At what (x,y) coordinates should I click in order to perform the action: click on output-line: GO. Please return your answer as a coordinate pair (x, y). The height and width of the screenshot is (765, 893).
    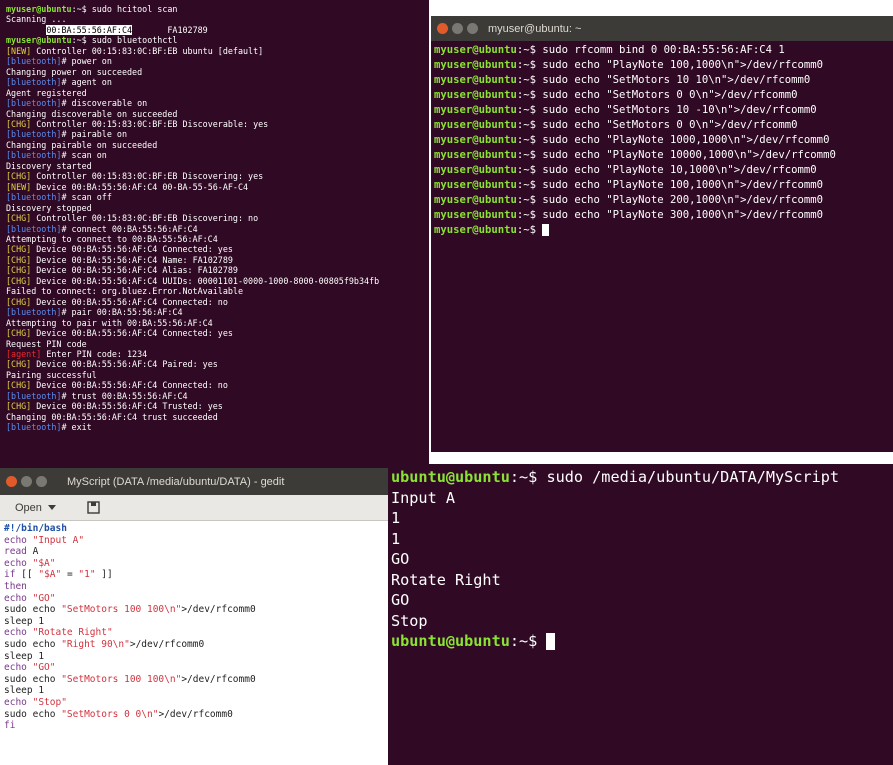
    Looking at the image, I should click on (642, 559).